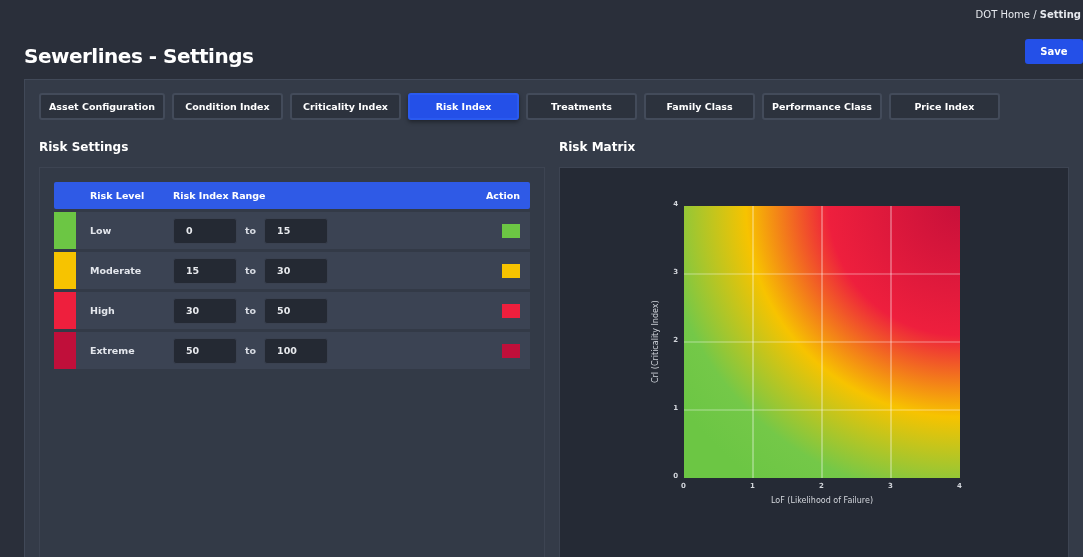 The height and width of the screenshot is (557, 1083). What do you see at coordinates (463, 106) in the screenshot?
I see `tab: Risk Index` at bounding box center [463, 106].